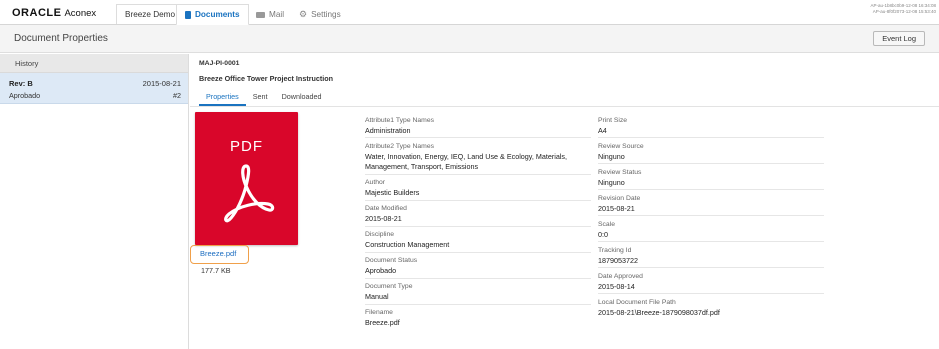 The image size is (939, 349). I want to click on event-log-button: Event Log, so click(899, 38).